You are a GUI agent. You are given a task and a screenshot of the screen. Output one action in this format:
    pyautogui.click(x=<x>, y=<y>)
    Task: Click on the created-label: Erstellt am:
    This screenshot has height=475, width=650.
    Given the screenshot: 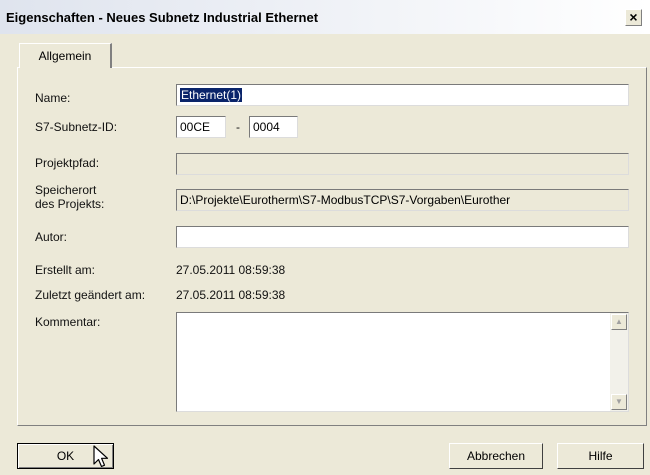 What is the action you would take?
    pyautogui.click(x=65, y=270)
    